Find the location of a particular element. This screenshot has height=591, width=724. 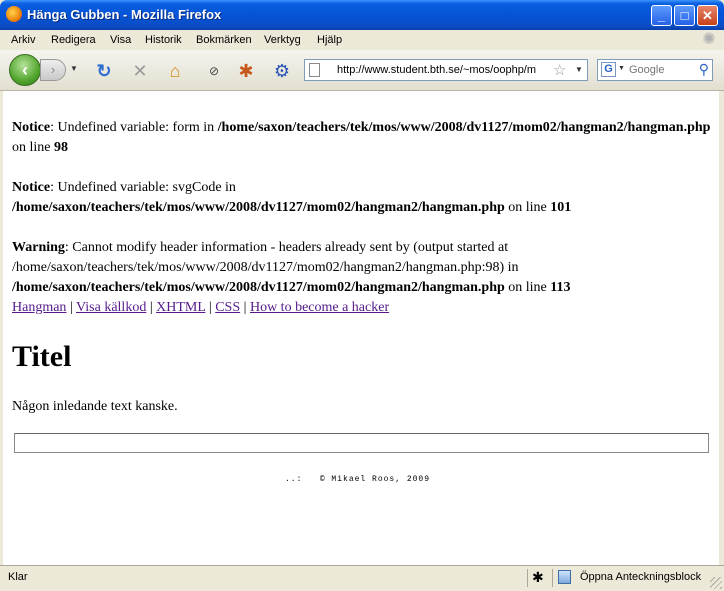

link-hangman: Hangman is located at coordinates (39, 307).